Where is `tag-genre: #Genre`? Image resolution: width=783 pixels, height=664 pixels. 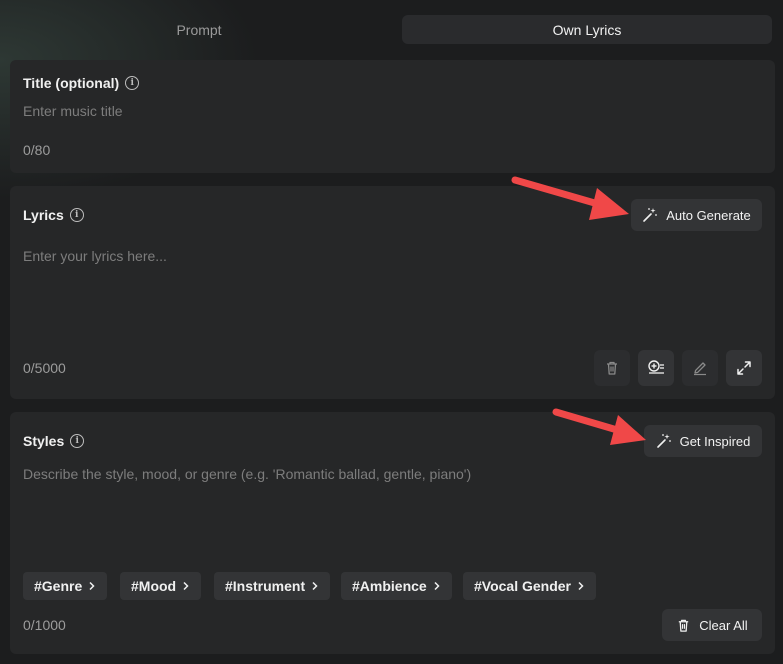 tag-genre: #Genre is located at coordinates (65, 586).